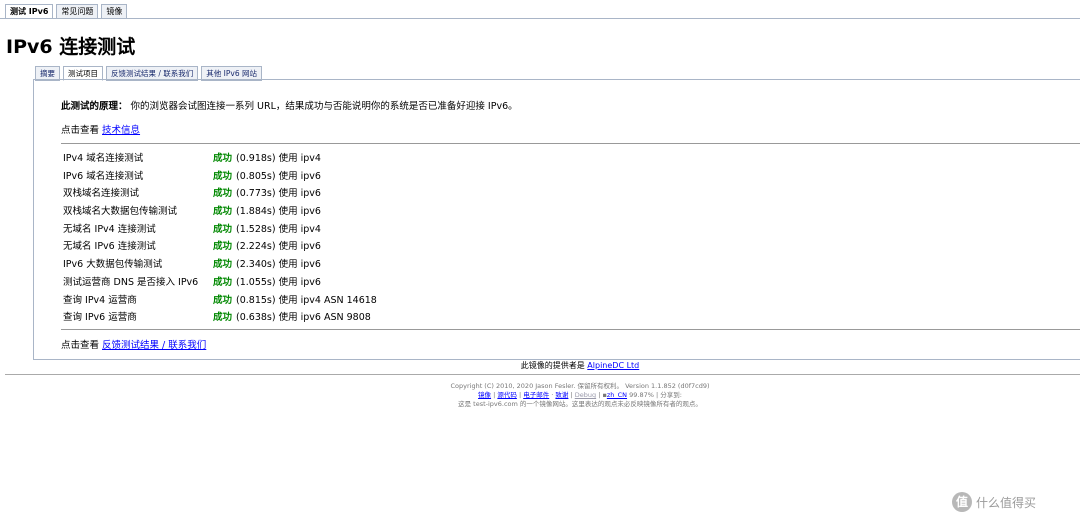 The width and height of the screenshot is (1080, 526). What do you see at coordinates (114, 11) in the screenshot?
I see `tab-mirrors: 镜像` at bounding box center [114, 11].